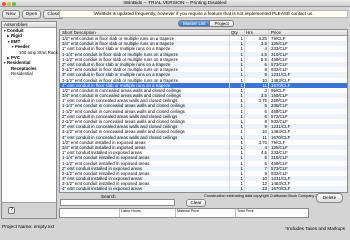  What do you see at coordinates (9, 3) in the screenshot?
I see `minimize-window-icon` at bounding box center [9, 3].